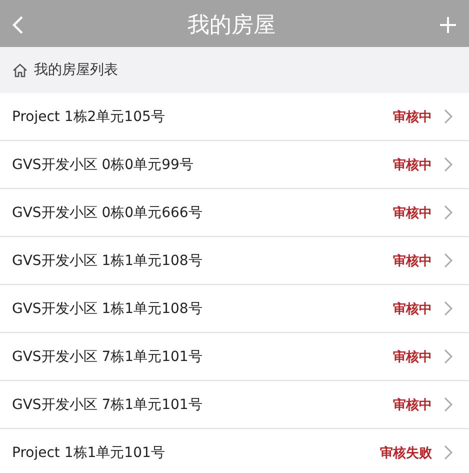 The height and width of the screenshot is (473, 469). What do you see at coordinates (406, 453) in the screenshot?
I see `review-status: 审核失败` at bounding box center [406, 453].